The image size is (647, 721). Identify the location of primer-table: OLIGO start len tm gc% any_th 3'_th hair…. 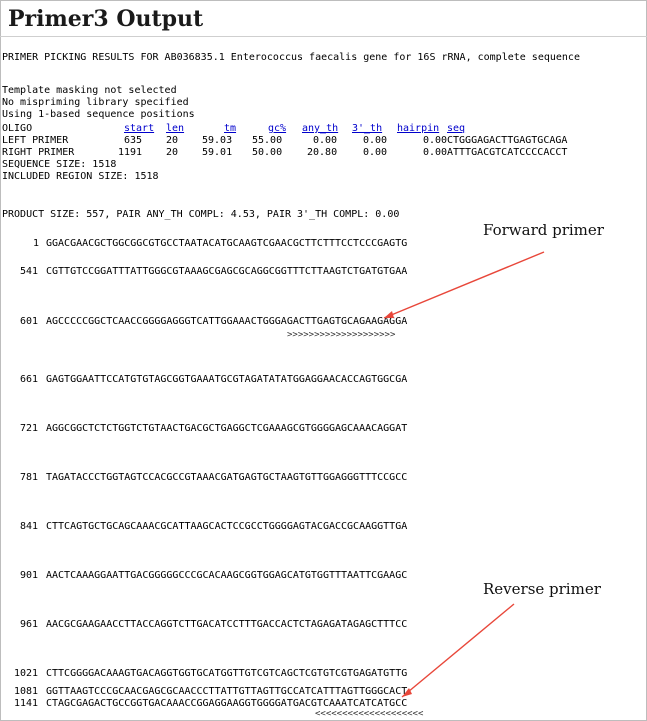
(324, 153).